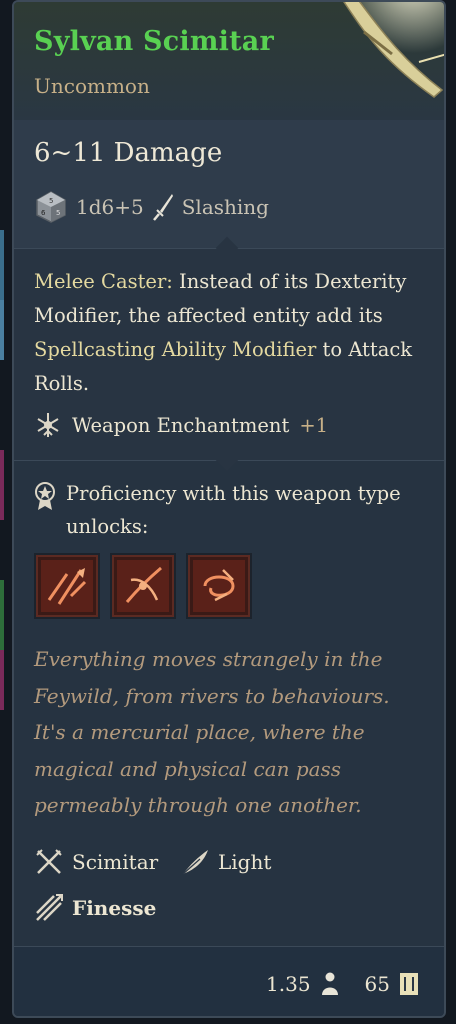 The height and width of the screenshot is (1024, 456). I want to click on item-stats: 1.35 65, so click(343, 984).